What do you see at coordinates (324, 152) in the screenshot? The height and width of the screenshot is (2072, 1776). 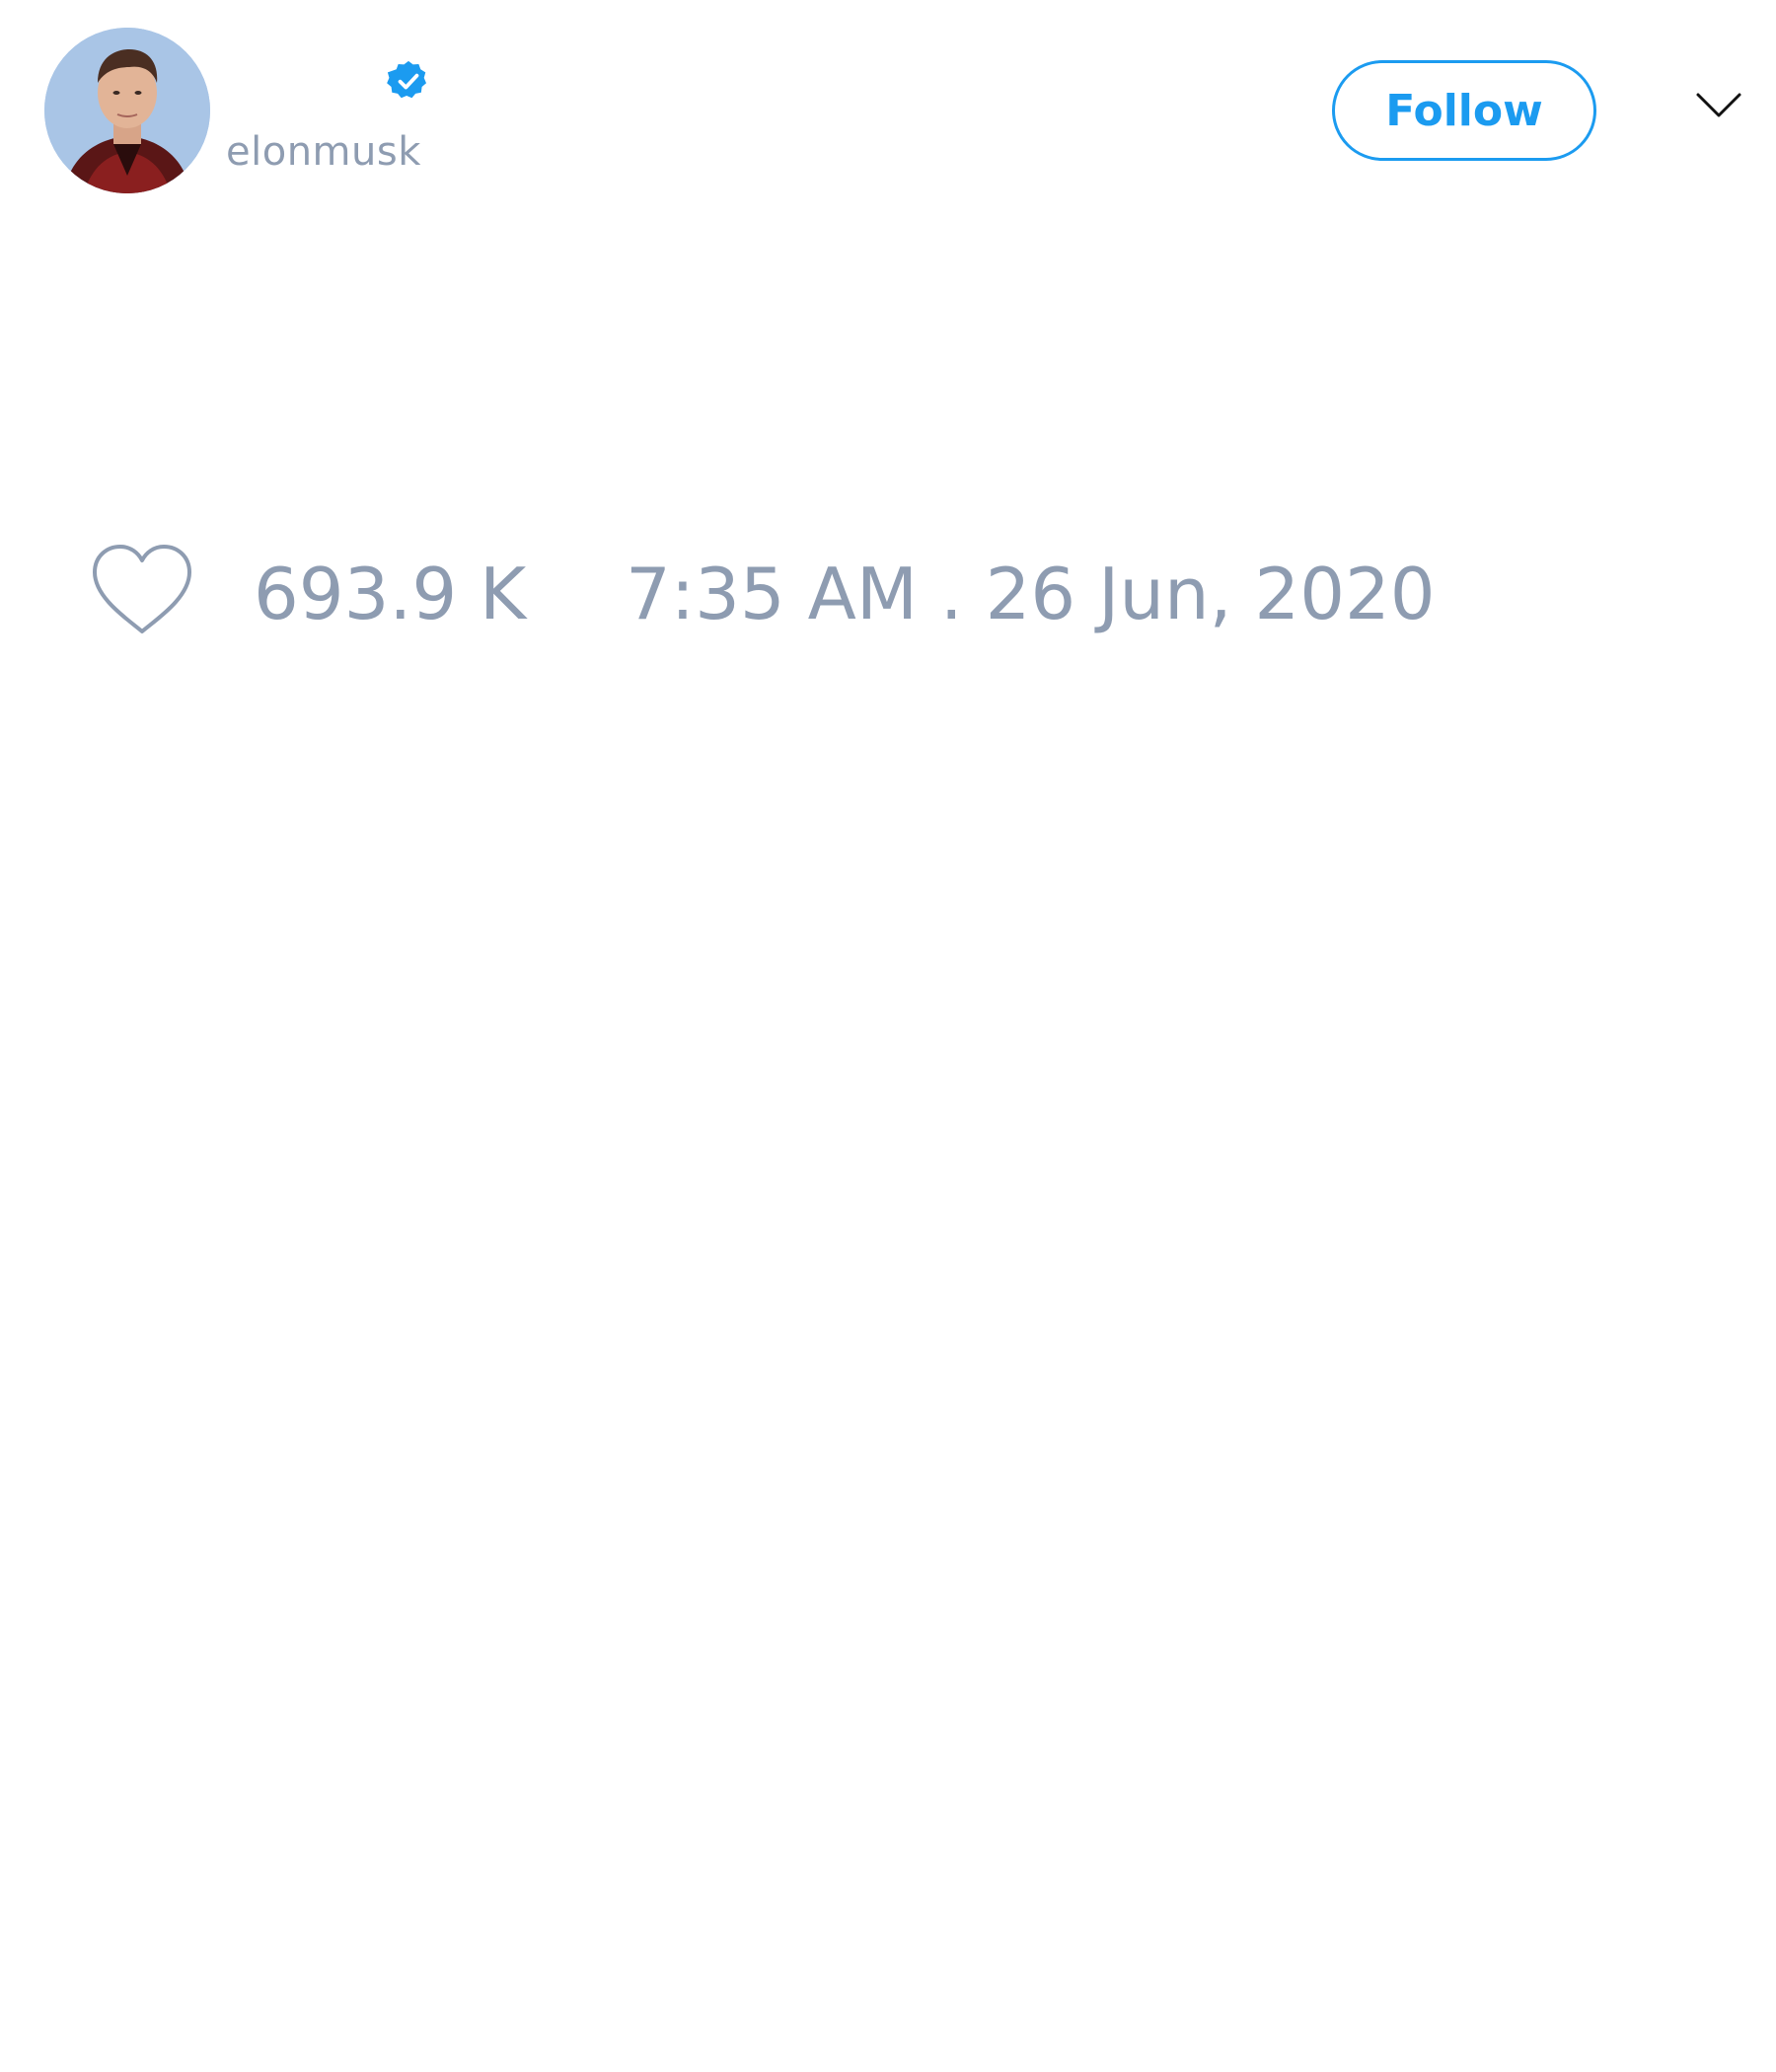 I see `author-handle: elonmusk` at bounding box center [324, 152].